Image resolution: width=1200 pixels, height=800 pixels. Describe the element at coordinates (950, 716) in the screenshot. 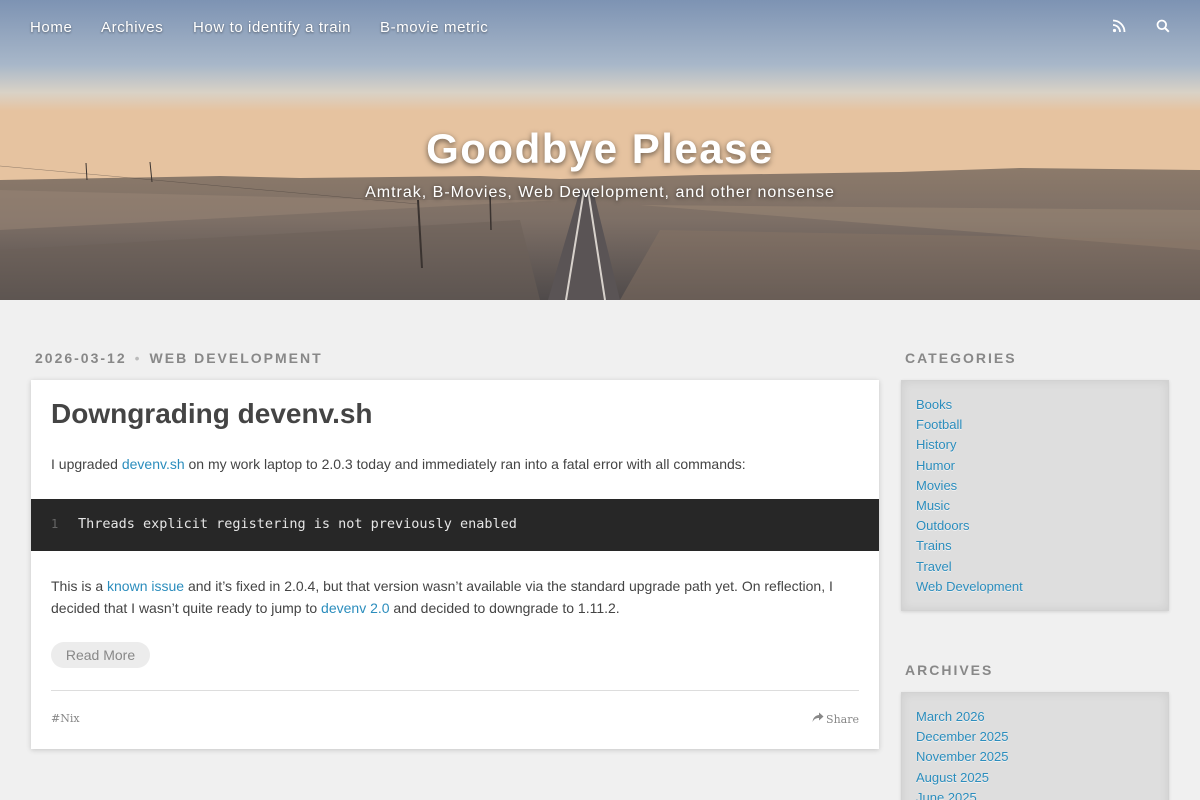

I see `archive-march-2026: March 2026` at that location.